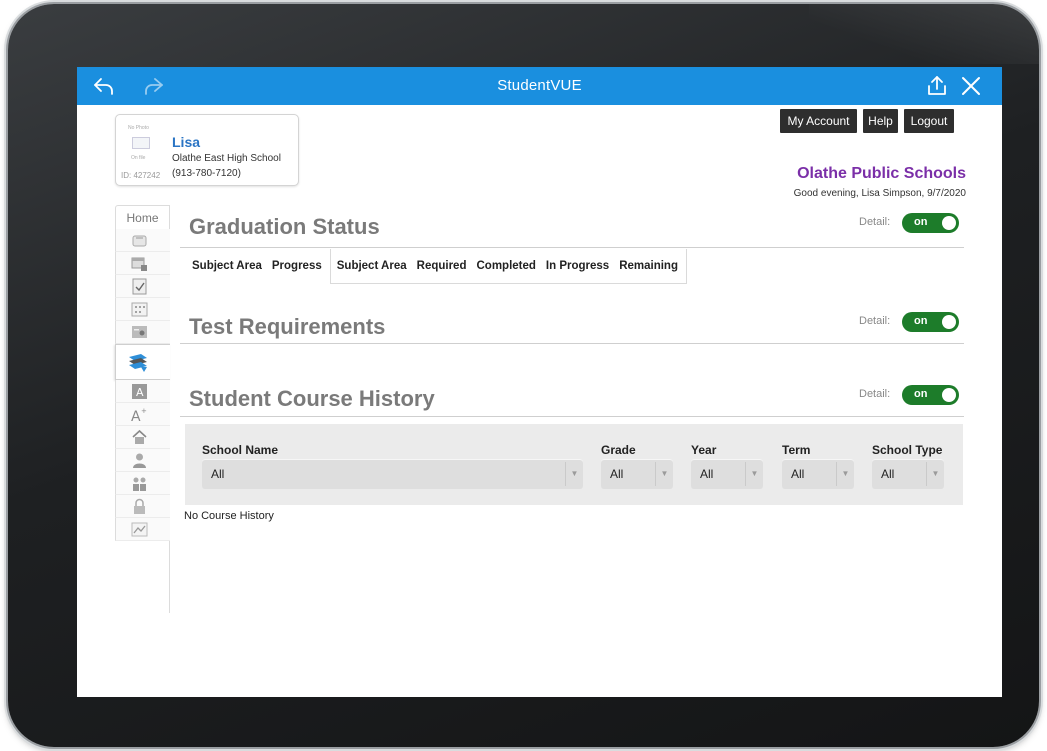 The width and height of the screenshot is (1047, 751). Describe the element at coordinates (930, 395) in the screenshot. I see `history-detail-toggle: on` at that location.